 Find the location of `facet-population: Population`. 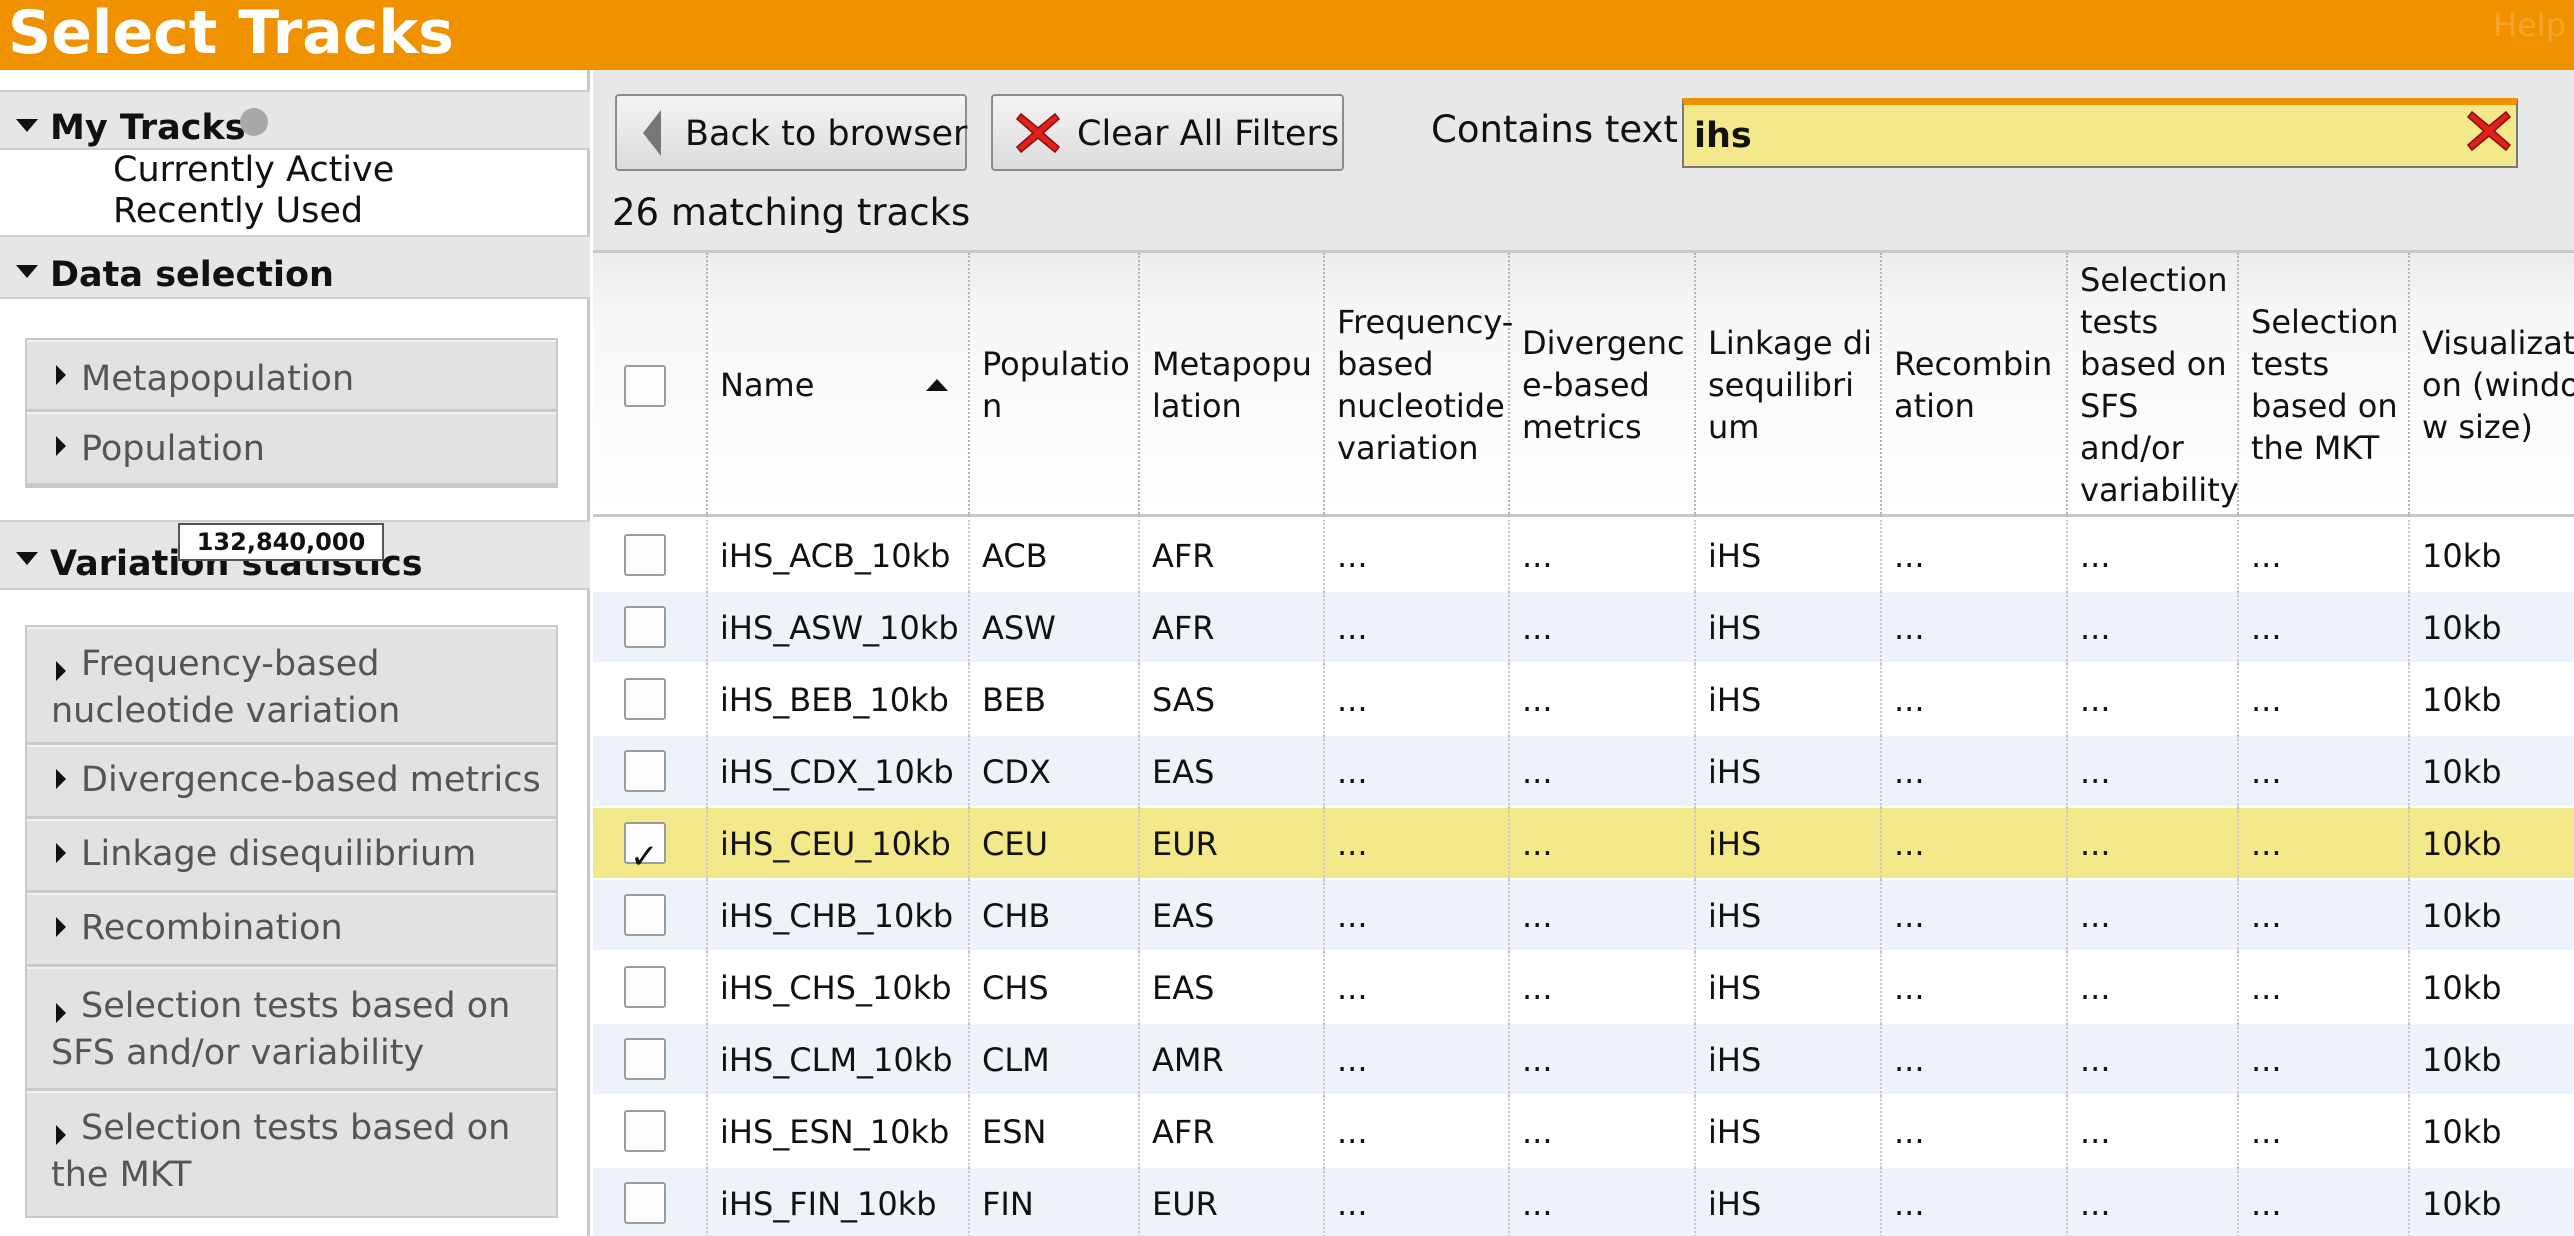

facet-population: Population is located at coordinates (291, 449).